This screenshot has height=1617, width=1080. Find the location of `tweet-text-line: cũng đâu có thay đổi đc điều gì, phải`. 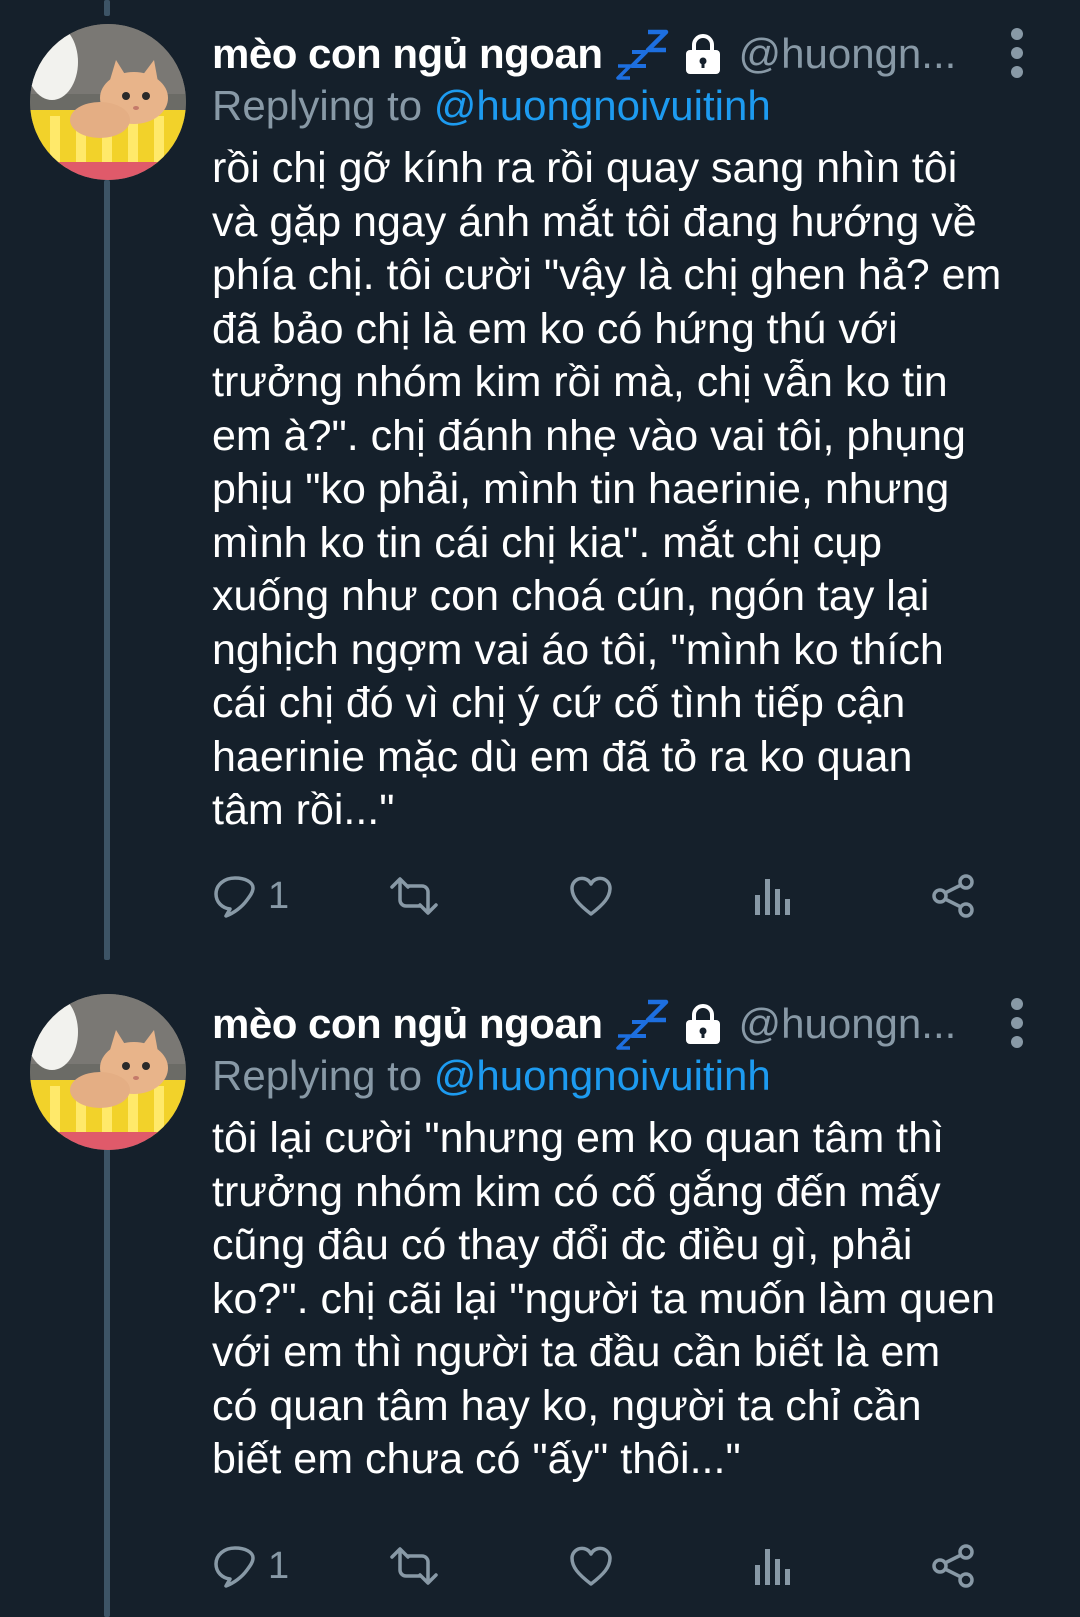

tweet-text-line: cũng đâu có thay đổi đc điều gì, phải is located at coordinates (562, 1245).